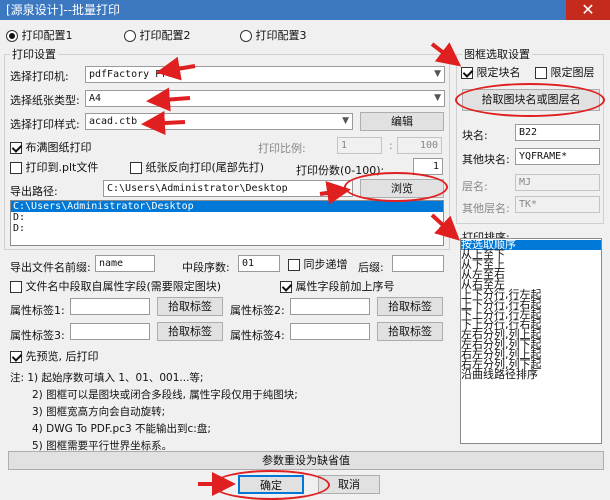  I want to click on arrow-to-sort, so click(445, 227).